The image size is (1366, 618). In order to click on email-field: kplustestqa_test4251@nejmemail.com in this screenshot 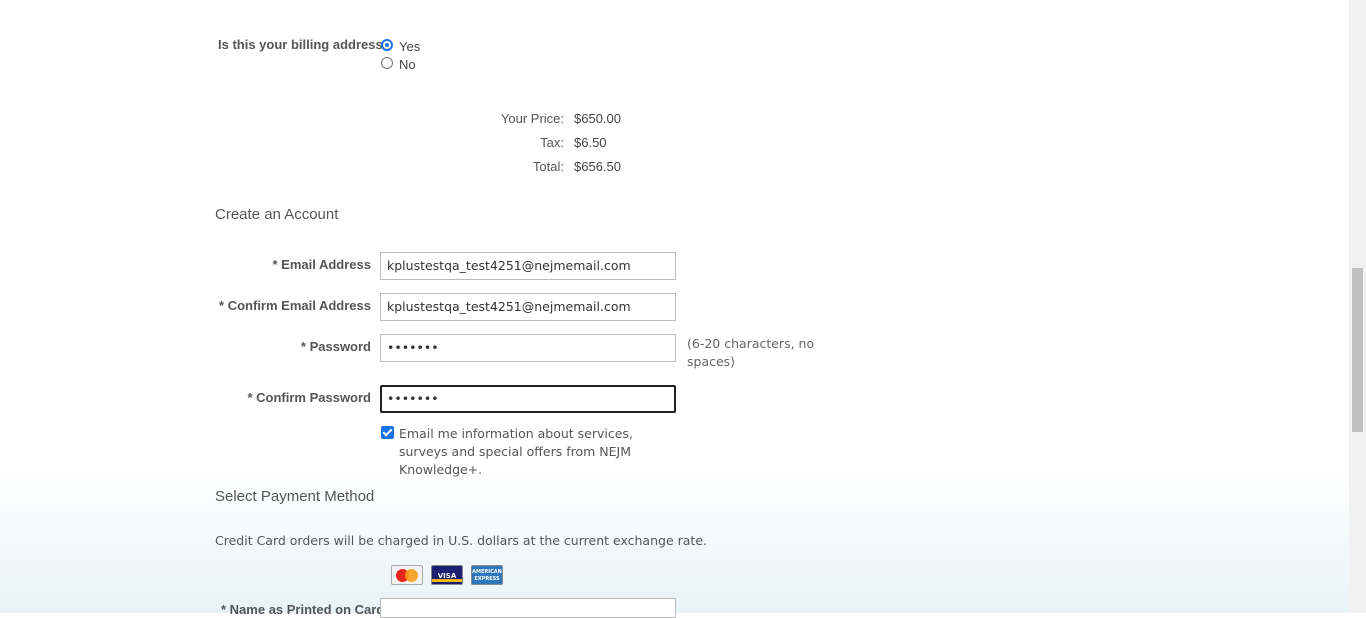, I will do `click(528, 266)`.